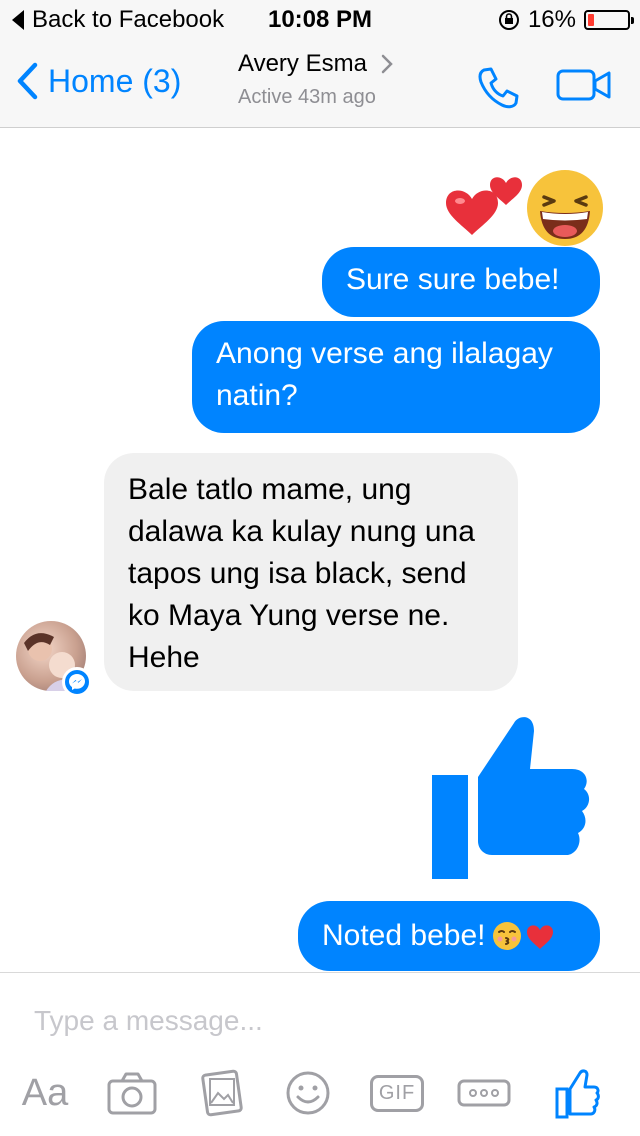 Image resolution: width=640 pixels, height=1136 pixels. I want to click on contact-header: Avery Esma Active 43m ago, so click(315, 79).